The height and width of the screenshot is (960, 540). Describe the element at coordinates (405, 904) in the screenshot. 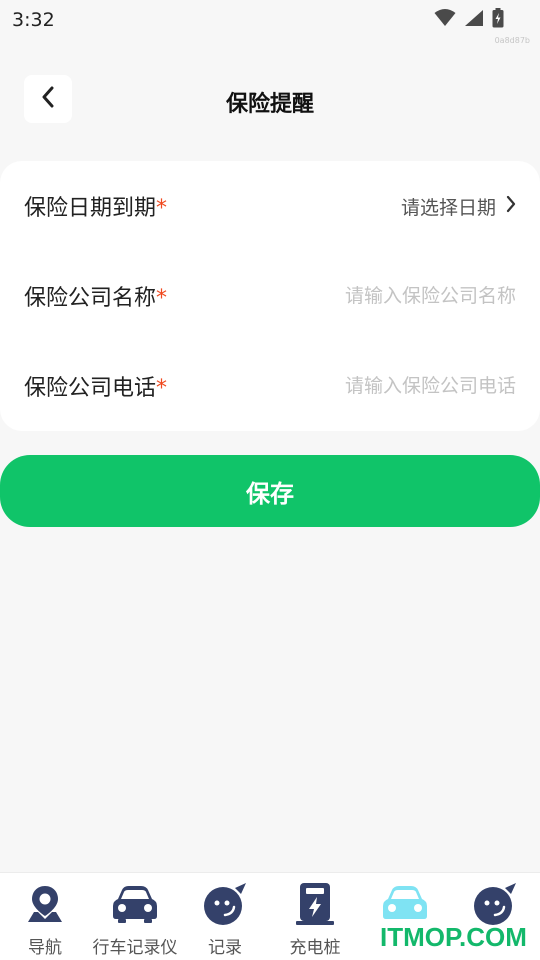

I see `car-icon-active` at that location.